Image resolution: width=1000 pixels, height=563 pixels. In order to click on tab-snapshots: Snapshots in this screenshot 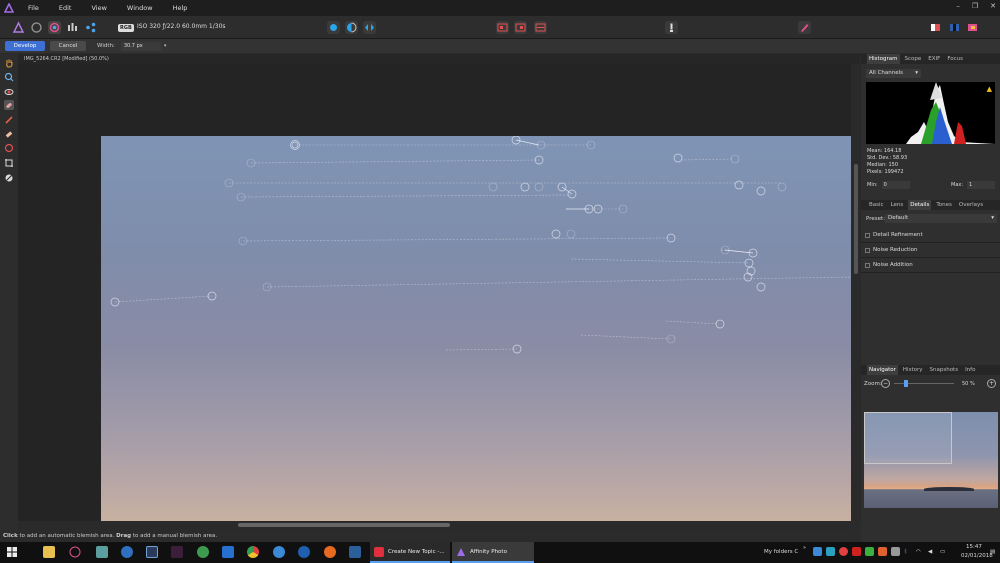, I will do `click(944, 370)`.